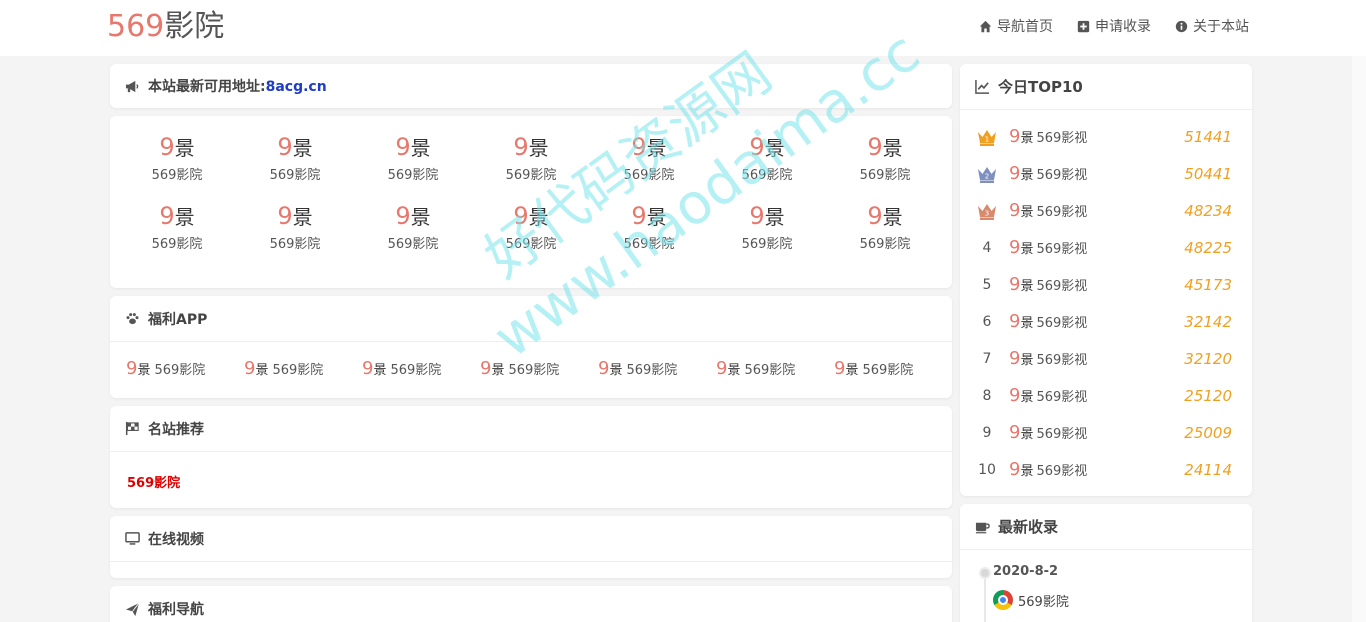 This screenshot has height=622, width=1366. What do you see at coordinates (178, 319) in the screenshot?
I see `app-panel-title: 福利APP` at bounding box center [178, 319].